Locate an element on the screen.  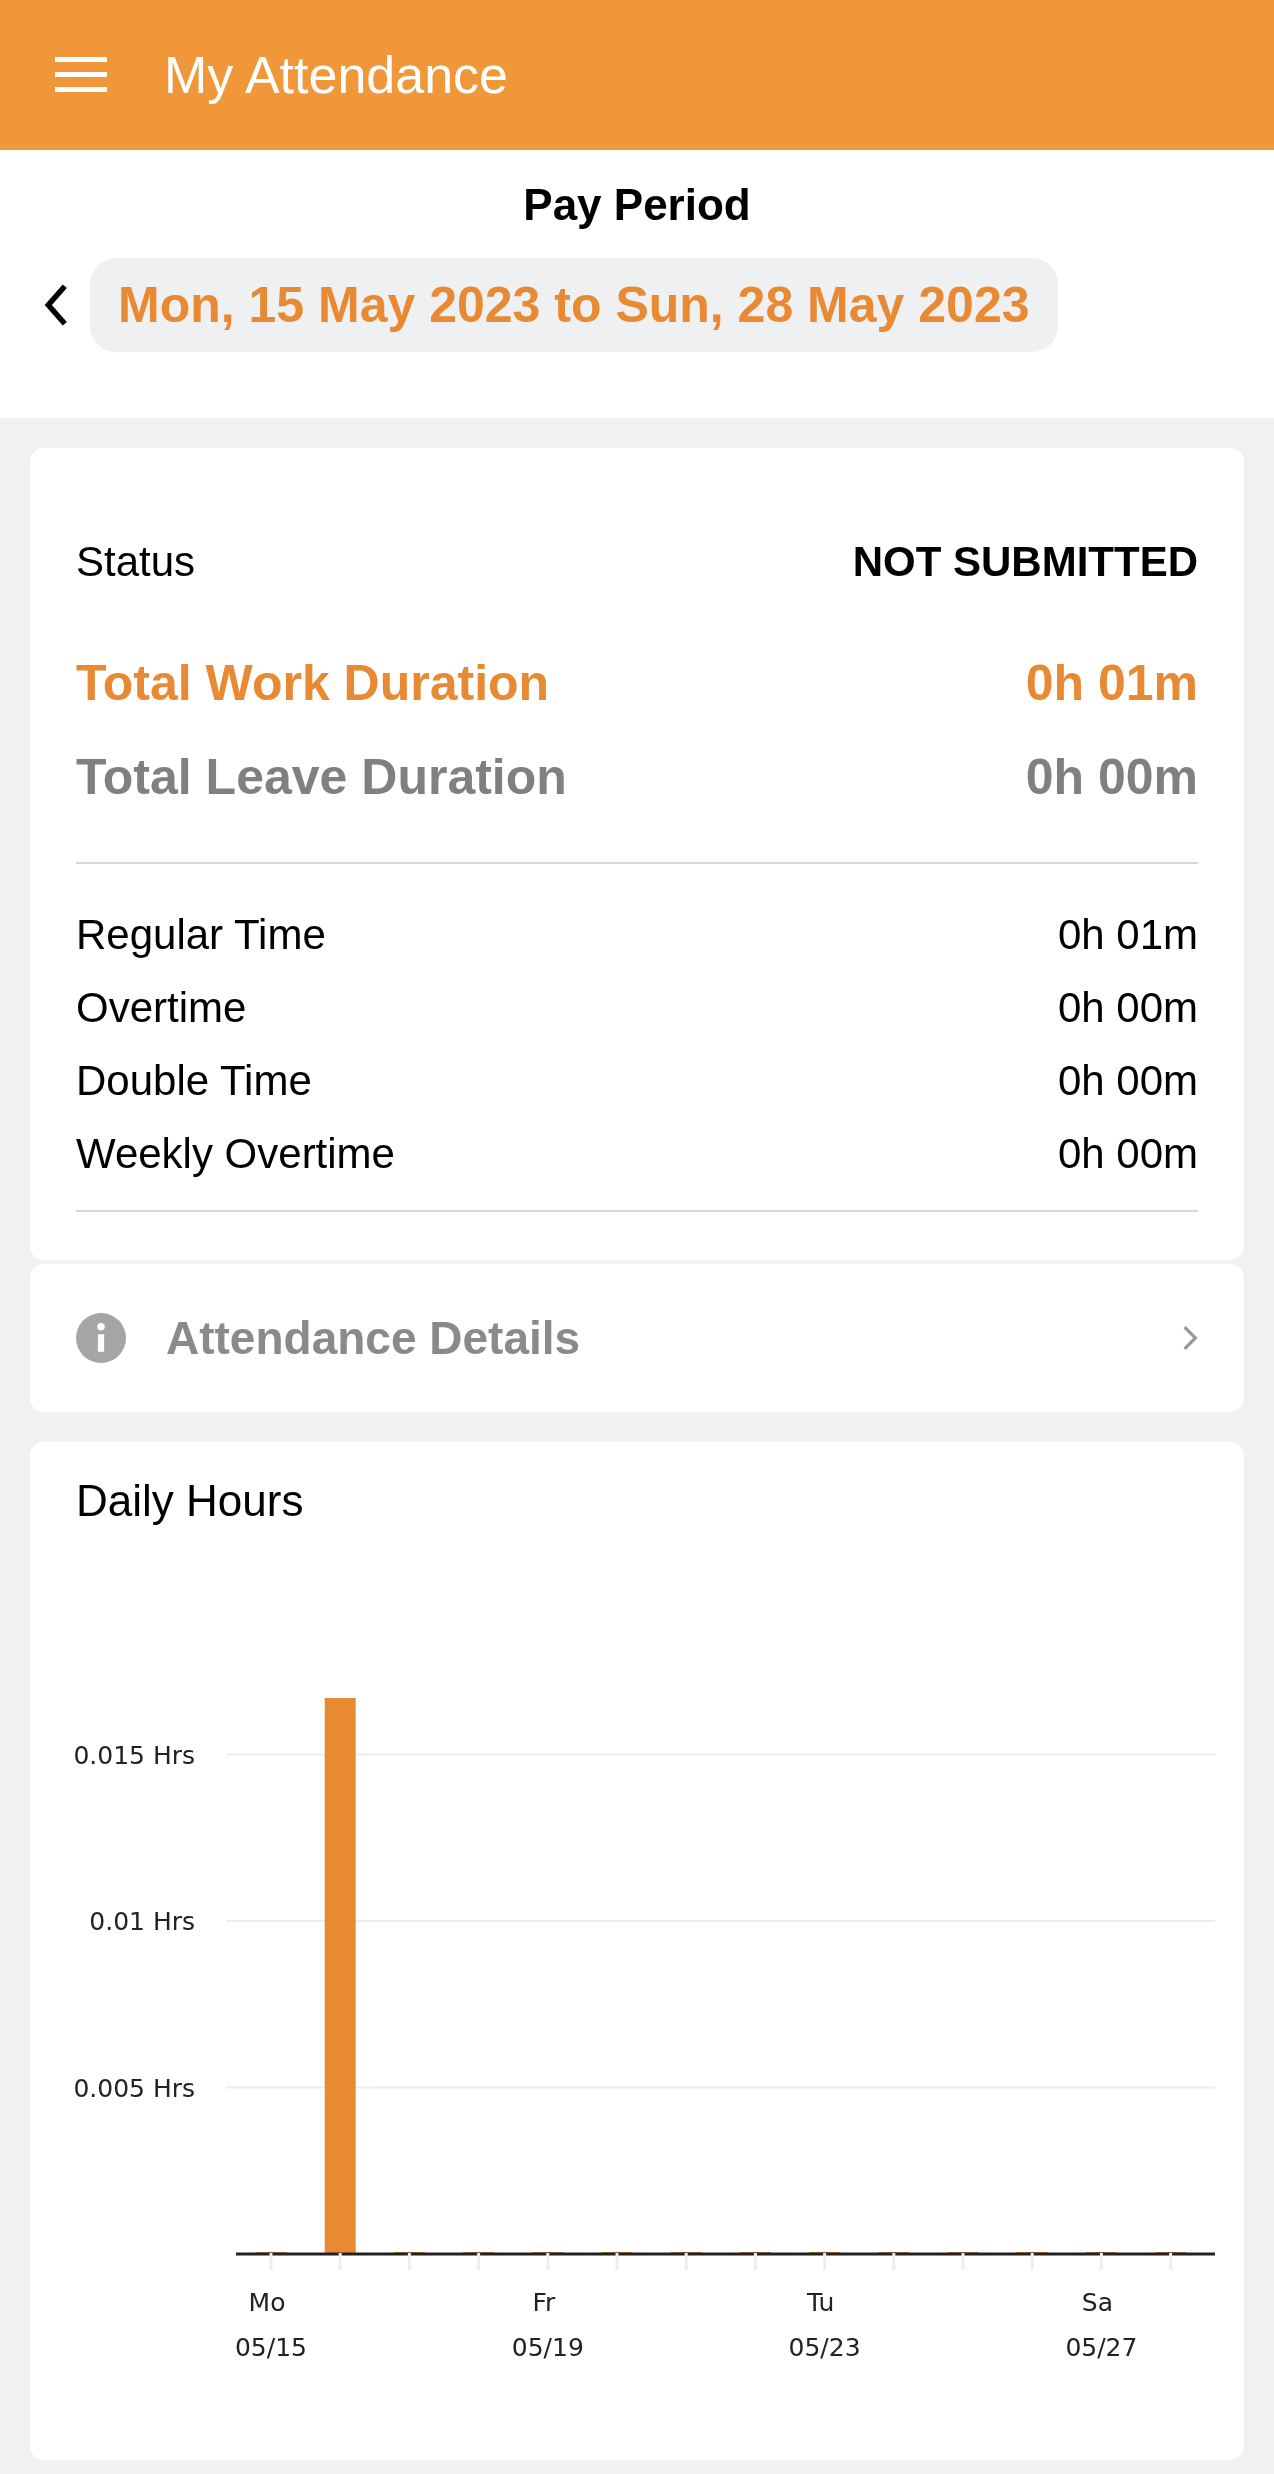
chart-title: Daily Hours is located at coordinates (190, 1501).